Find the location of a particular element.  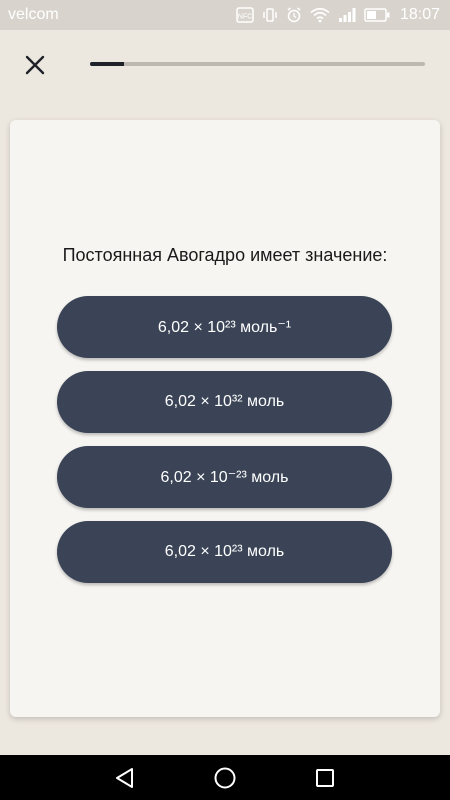

answer-label: 6,02 × 10³² моль is located at coordinates (224, 401).